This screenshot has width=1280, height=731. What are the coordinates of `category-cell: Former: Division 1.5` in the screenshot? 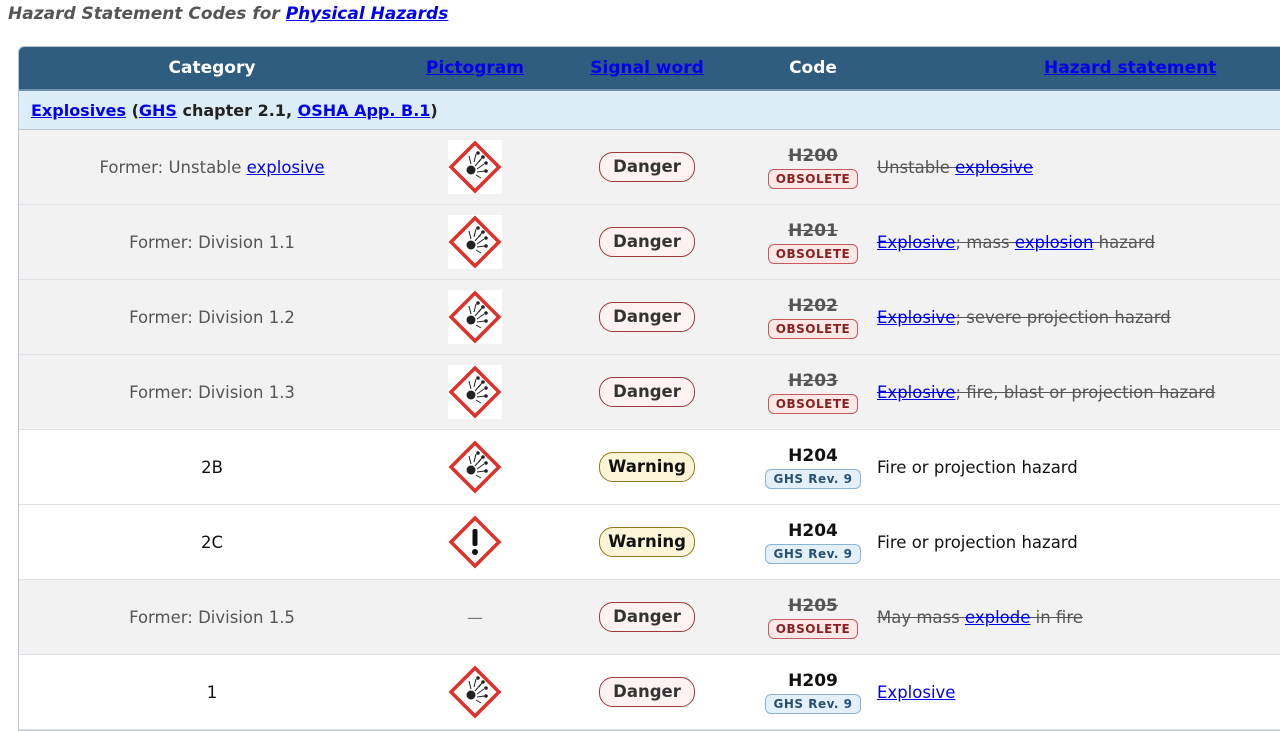 It's located at (212, 617).